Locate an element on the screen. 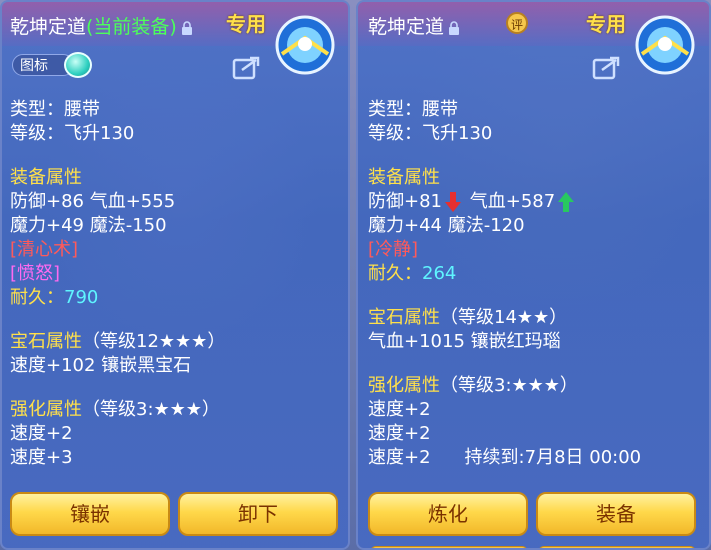  refine-button: 炼化 is located at coordinates (448, 514).